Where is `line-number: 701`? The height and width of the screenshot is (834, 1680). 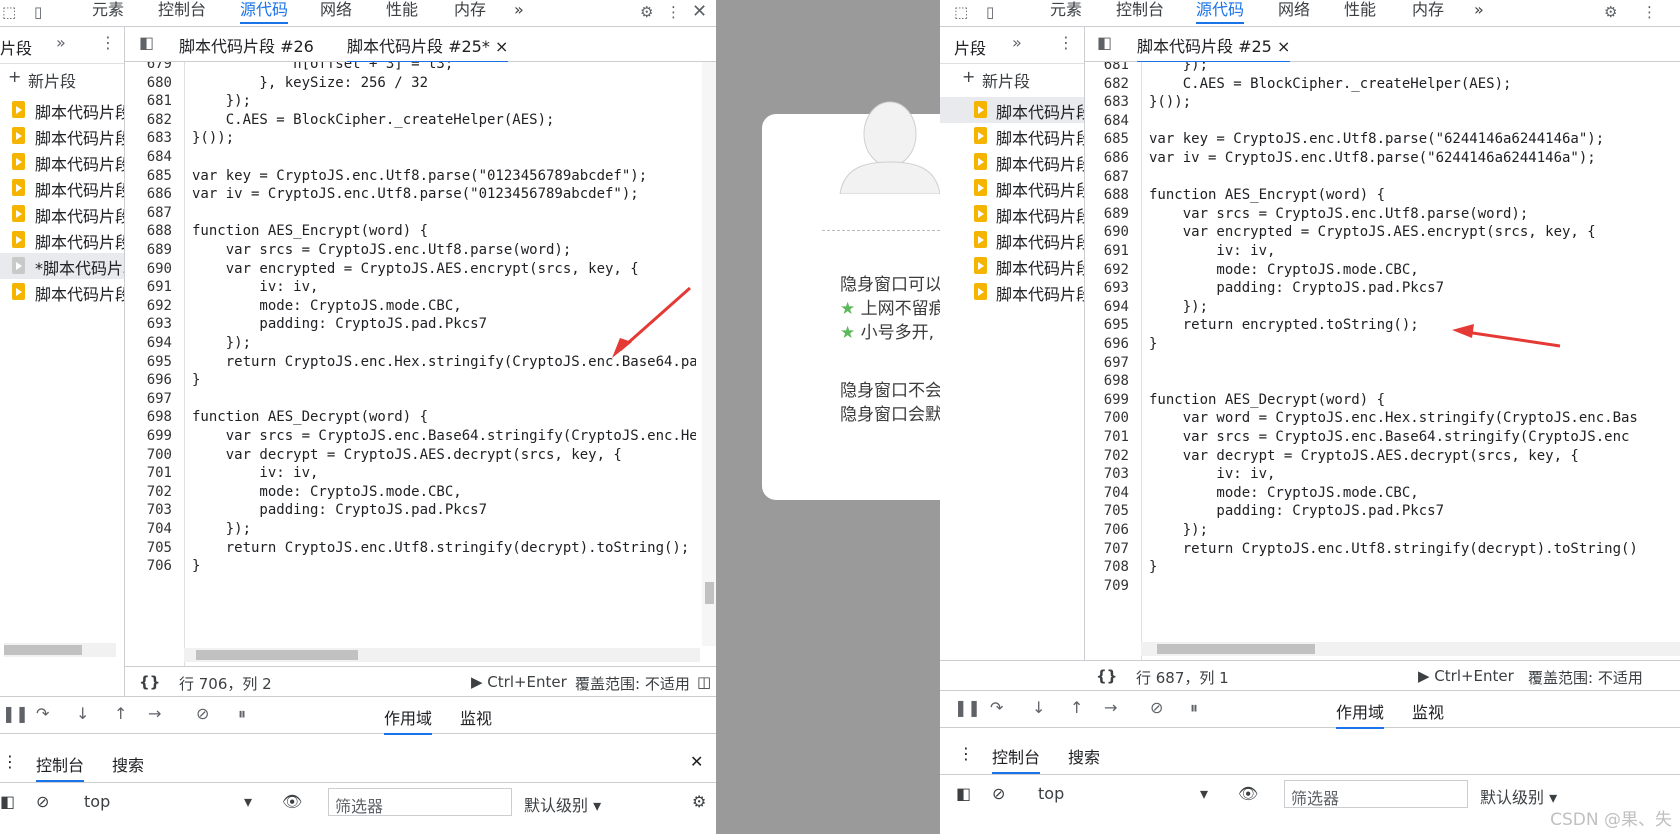
line-number: 701 is located at coordinates (148, 473).